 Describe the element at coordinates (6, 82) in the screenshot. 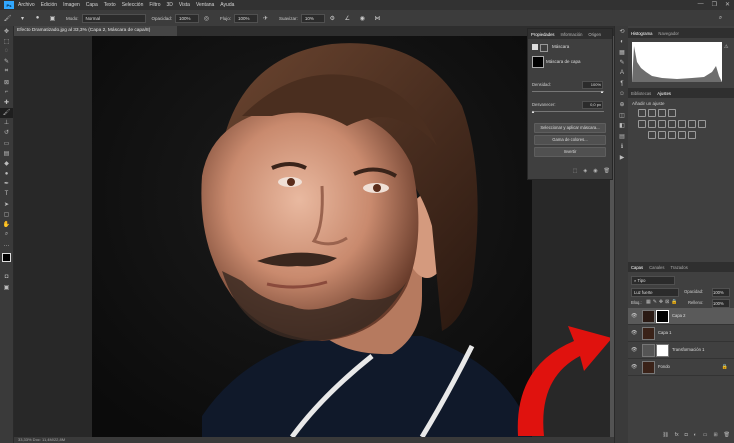

I see `frame-tool-icon: ⊠` at that location.